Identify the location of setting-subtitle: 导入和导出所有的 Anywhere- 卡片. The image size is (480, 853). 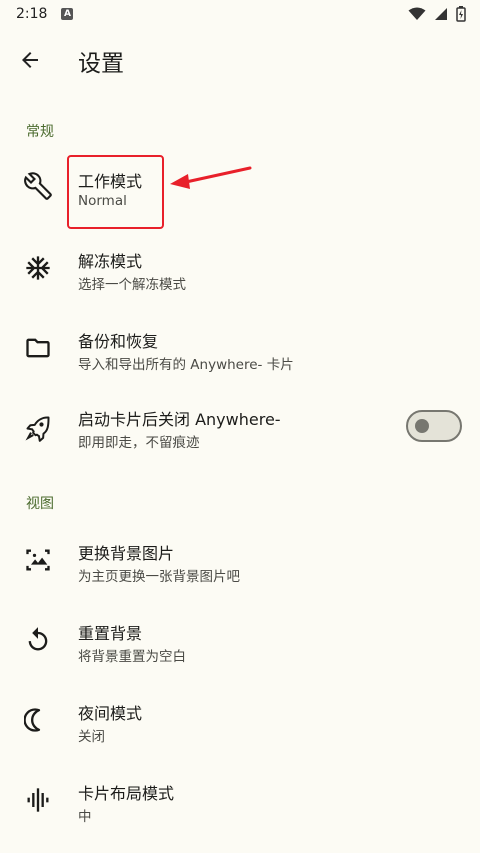
(186, 365).